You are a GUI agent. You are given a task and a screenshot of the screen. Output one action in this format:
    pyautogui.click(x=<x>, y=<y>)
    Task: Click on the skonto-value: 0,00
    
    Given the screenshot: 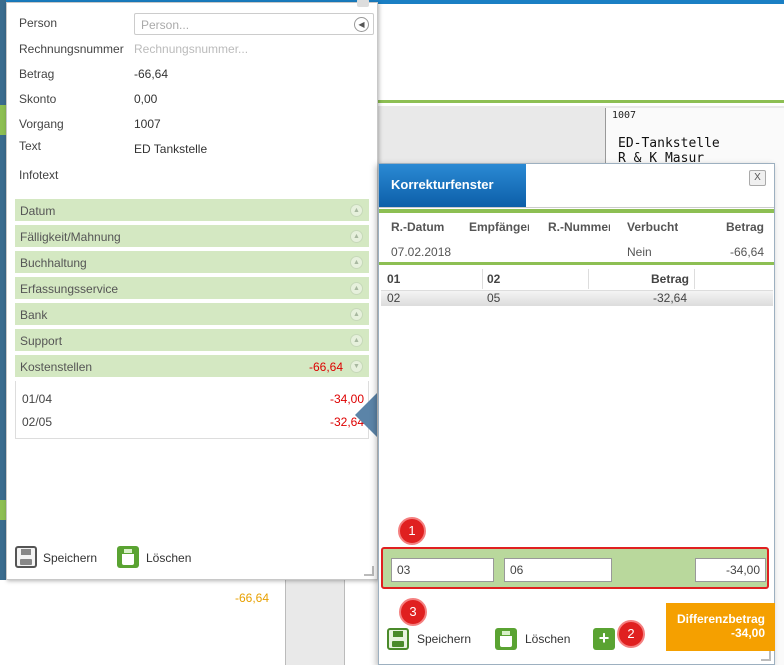 What is the action you would take?
    pyautogui.click(x=145, y=99)
    